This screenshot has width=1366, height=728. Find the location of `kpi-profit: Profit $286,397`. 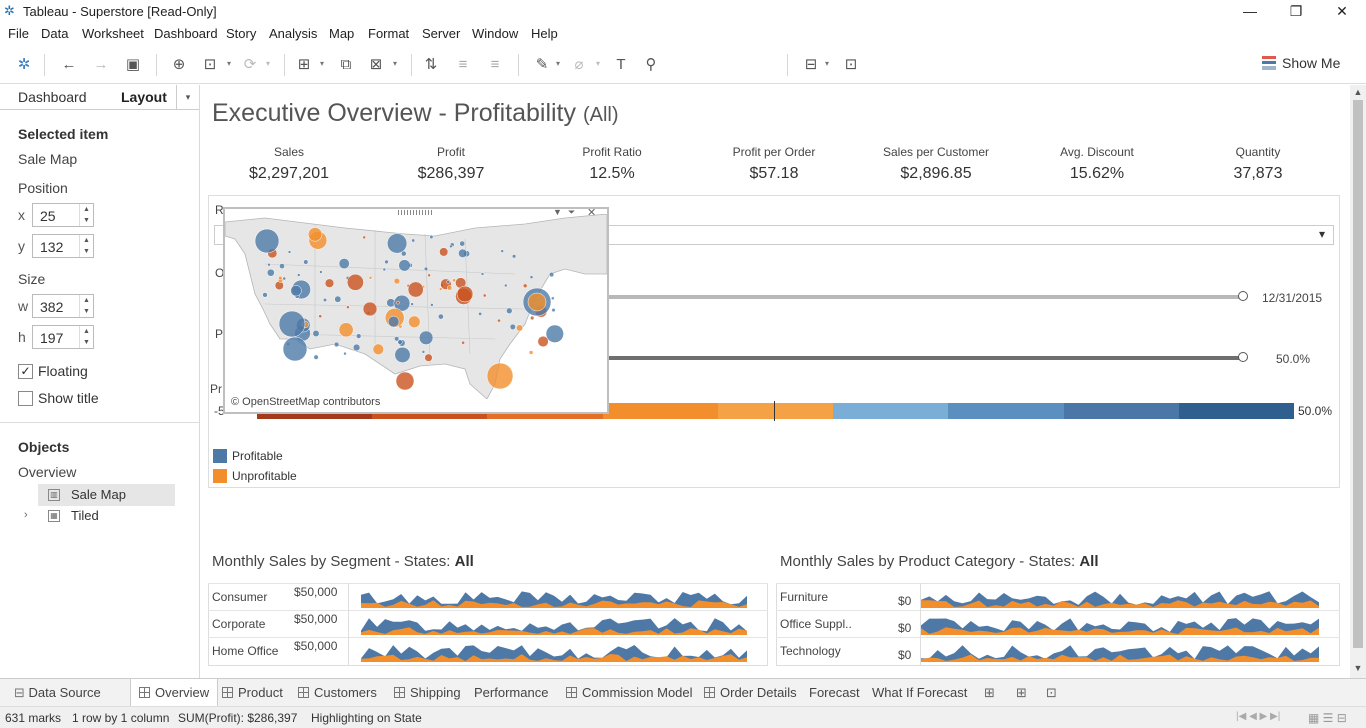

kpi-profit: Profit $286,397 is located at coordinates (451, 164).